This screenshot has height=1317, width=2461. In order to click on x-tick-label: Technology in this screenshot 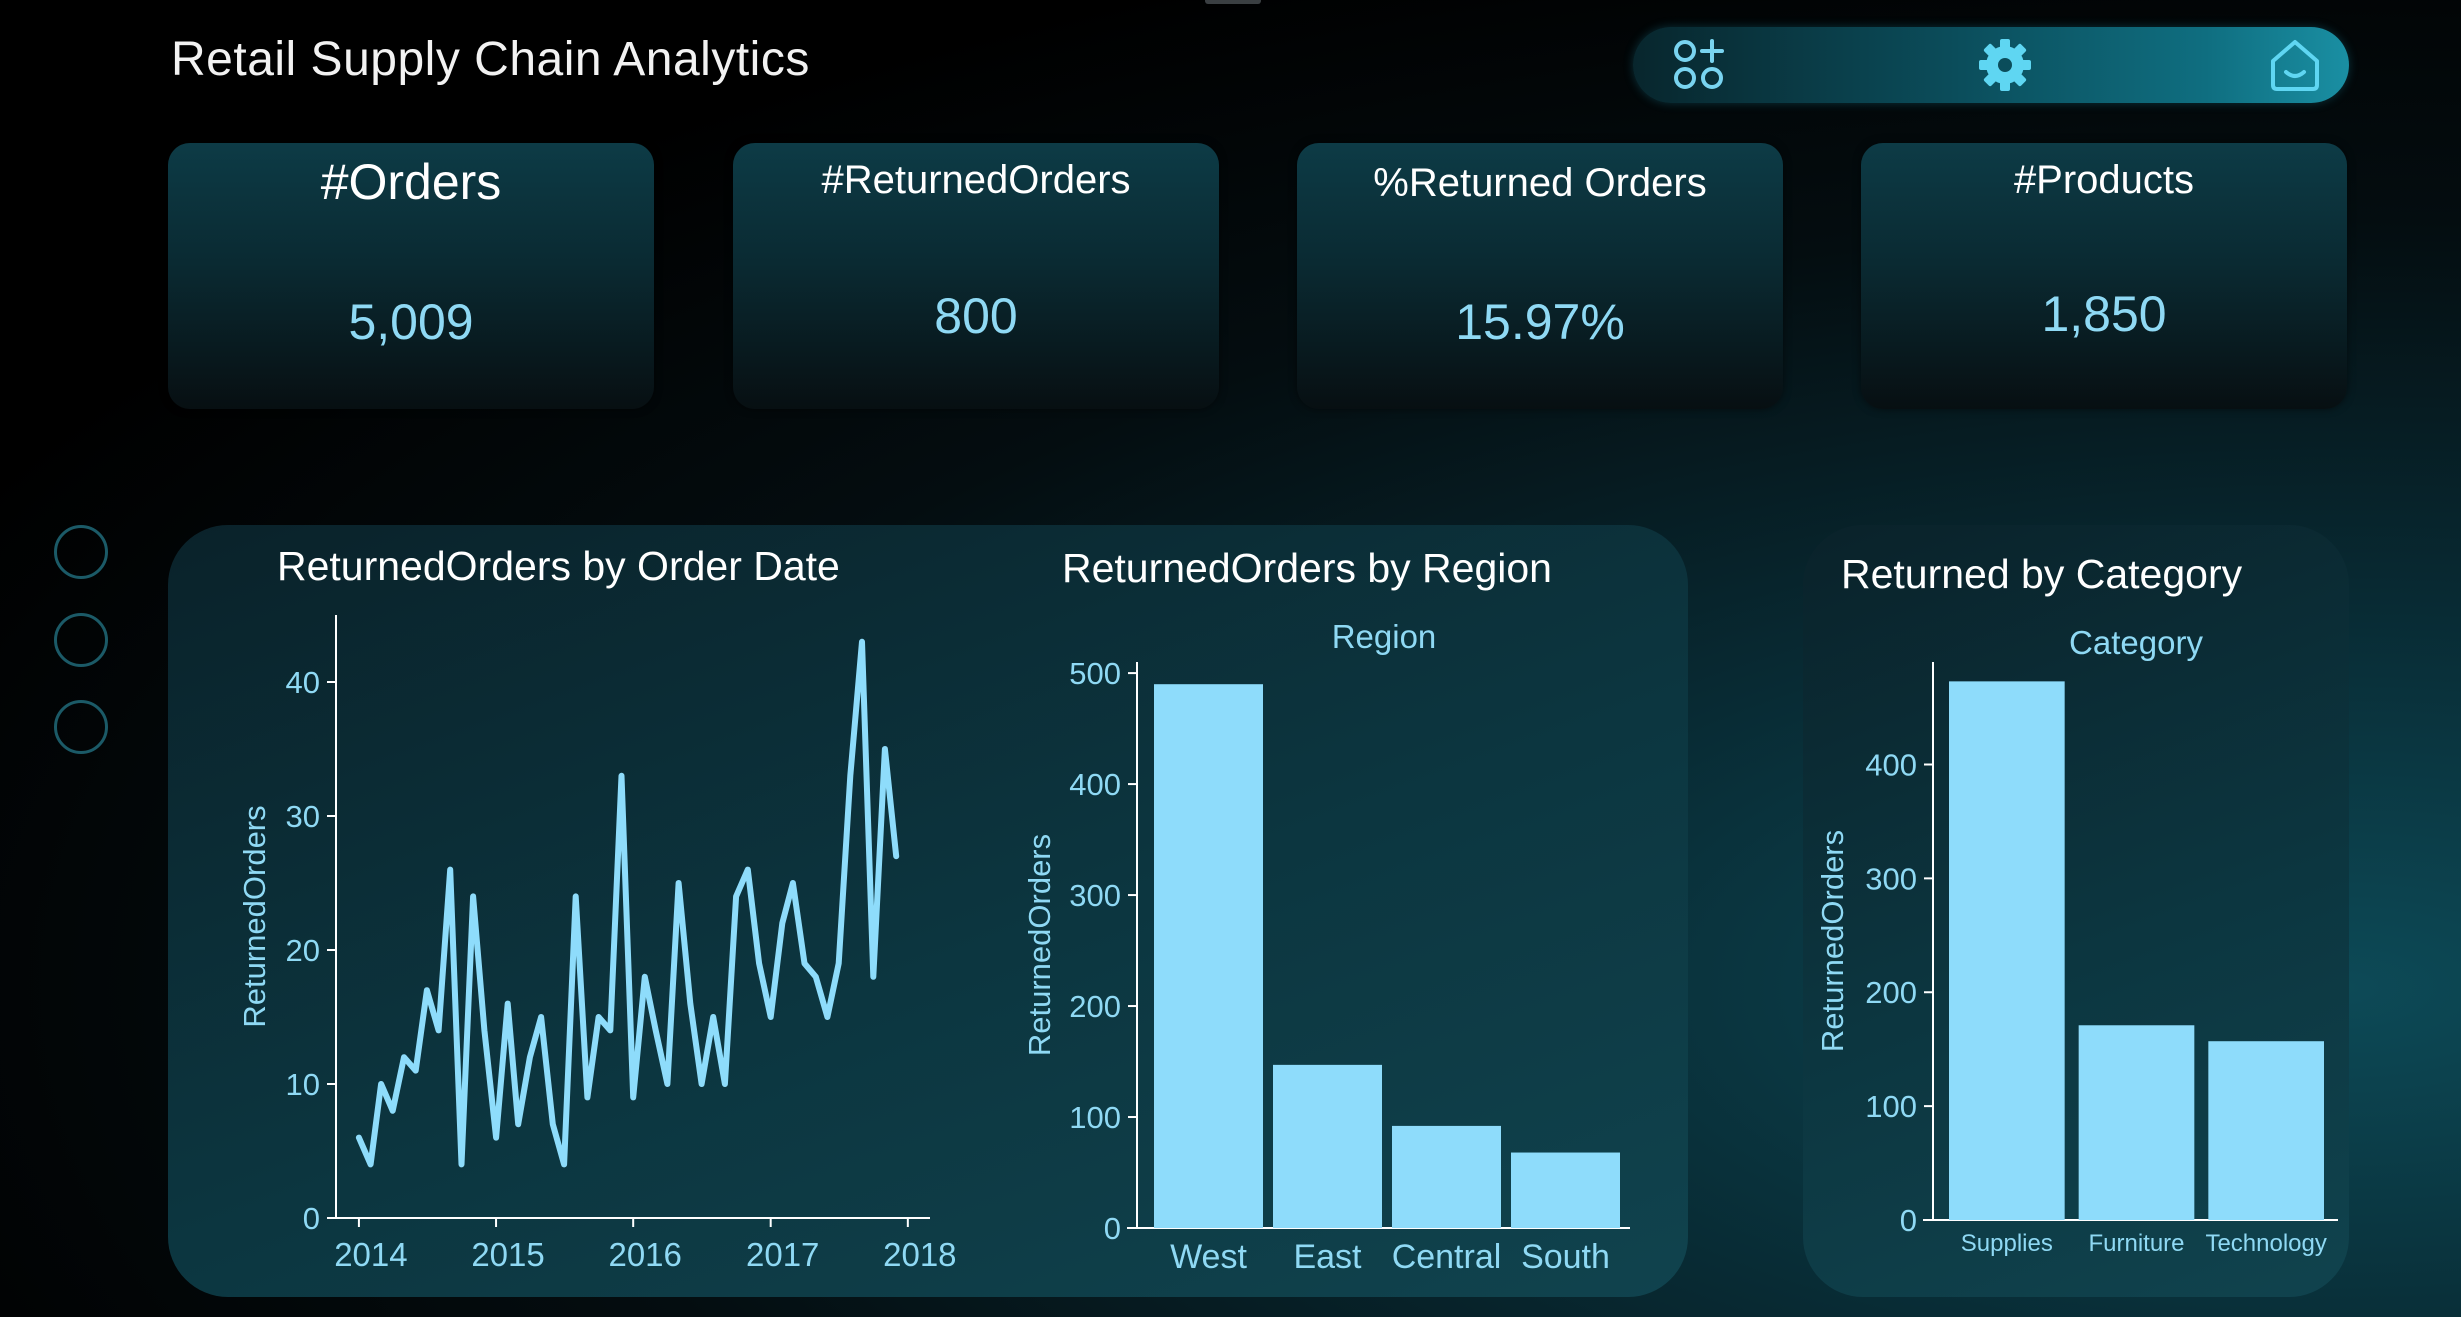, I will do `click(2265, 1243)`.